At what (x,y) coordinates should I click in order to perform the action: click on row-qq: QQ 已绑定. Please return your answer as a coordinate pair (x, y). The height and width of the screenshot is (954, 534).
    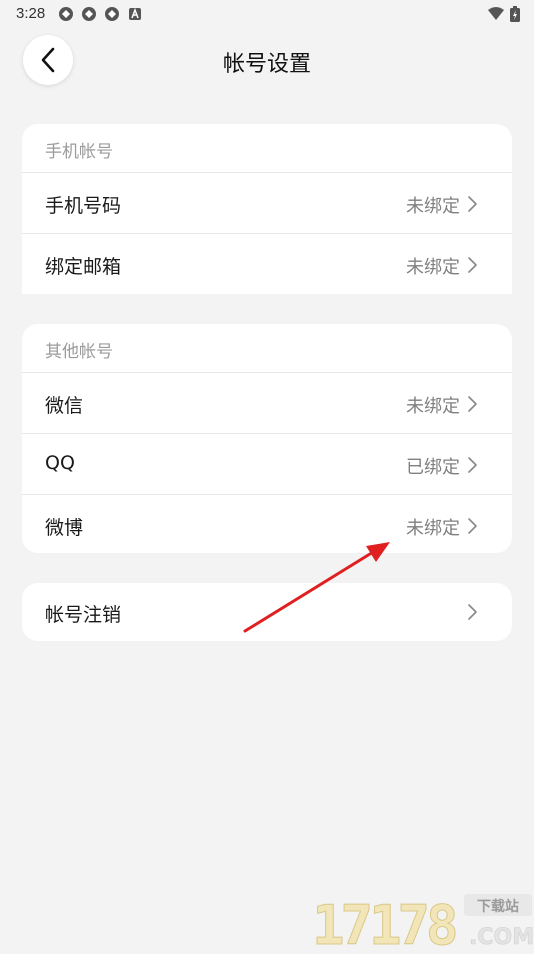
    Looking at the image, I should click on (267, 464).